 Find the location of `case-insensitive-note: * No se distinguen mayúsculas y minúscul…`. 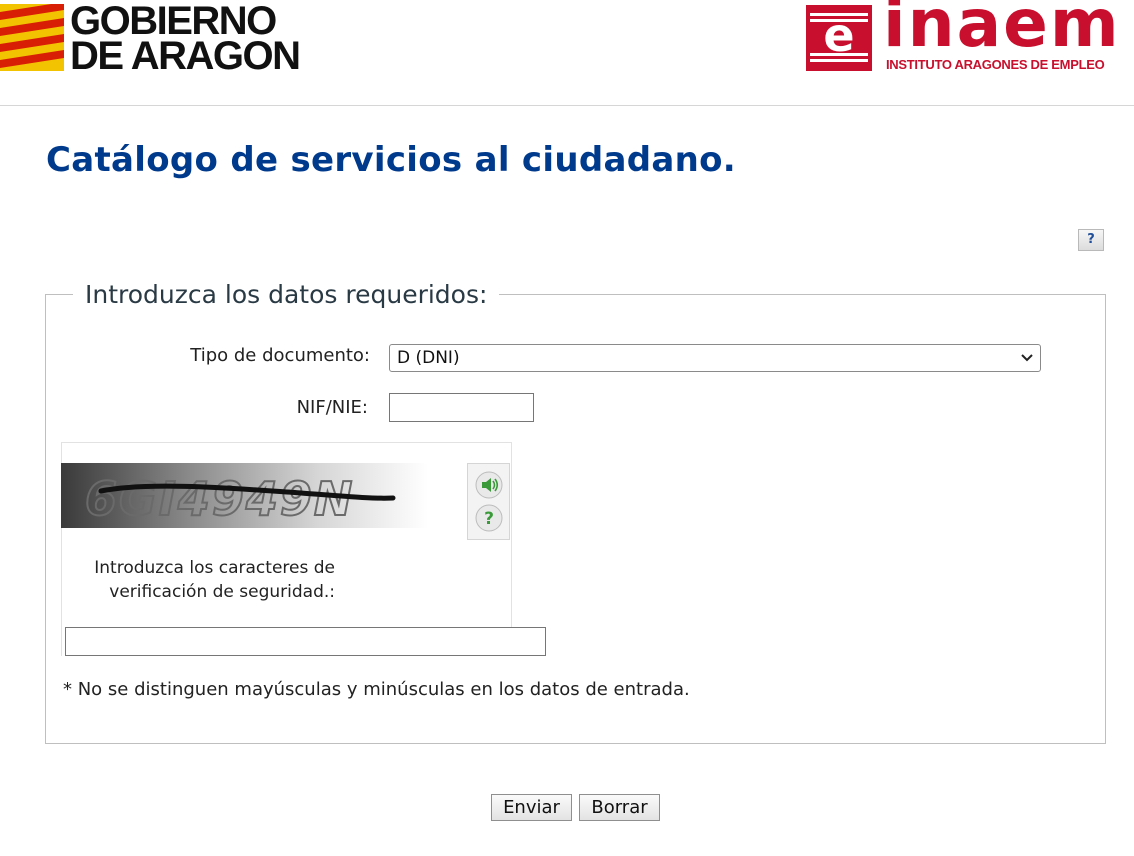

case-insensitive-note: * No se distinguen mayúsculas y minúscul… is located at coordinates (376, 689).